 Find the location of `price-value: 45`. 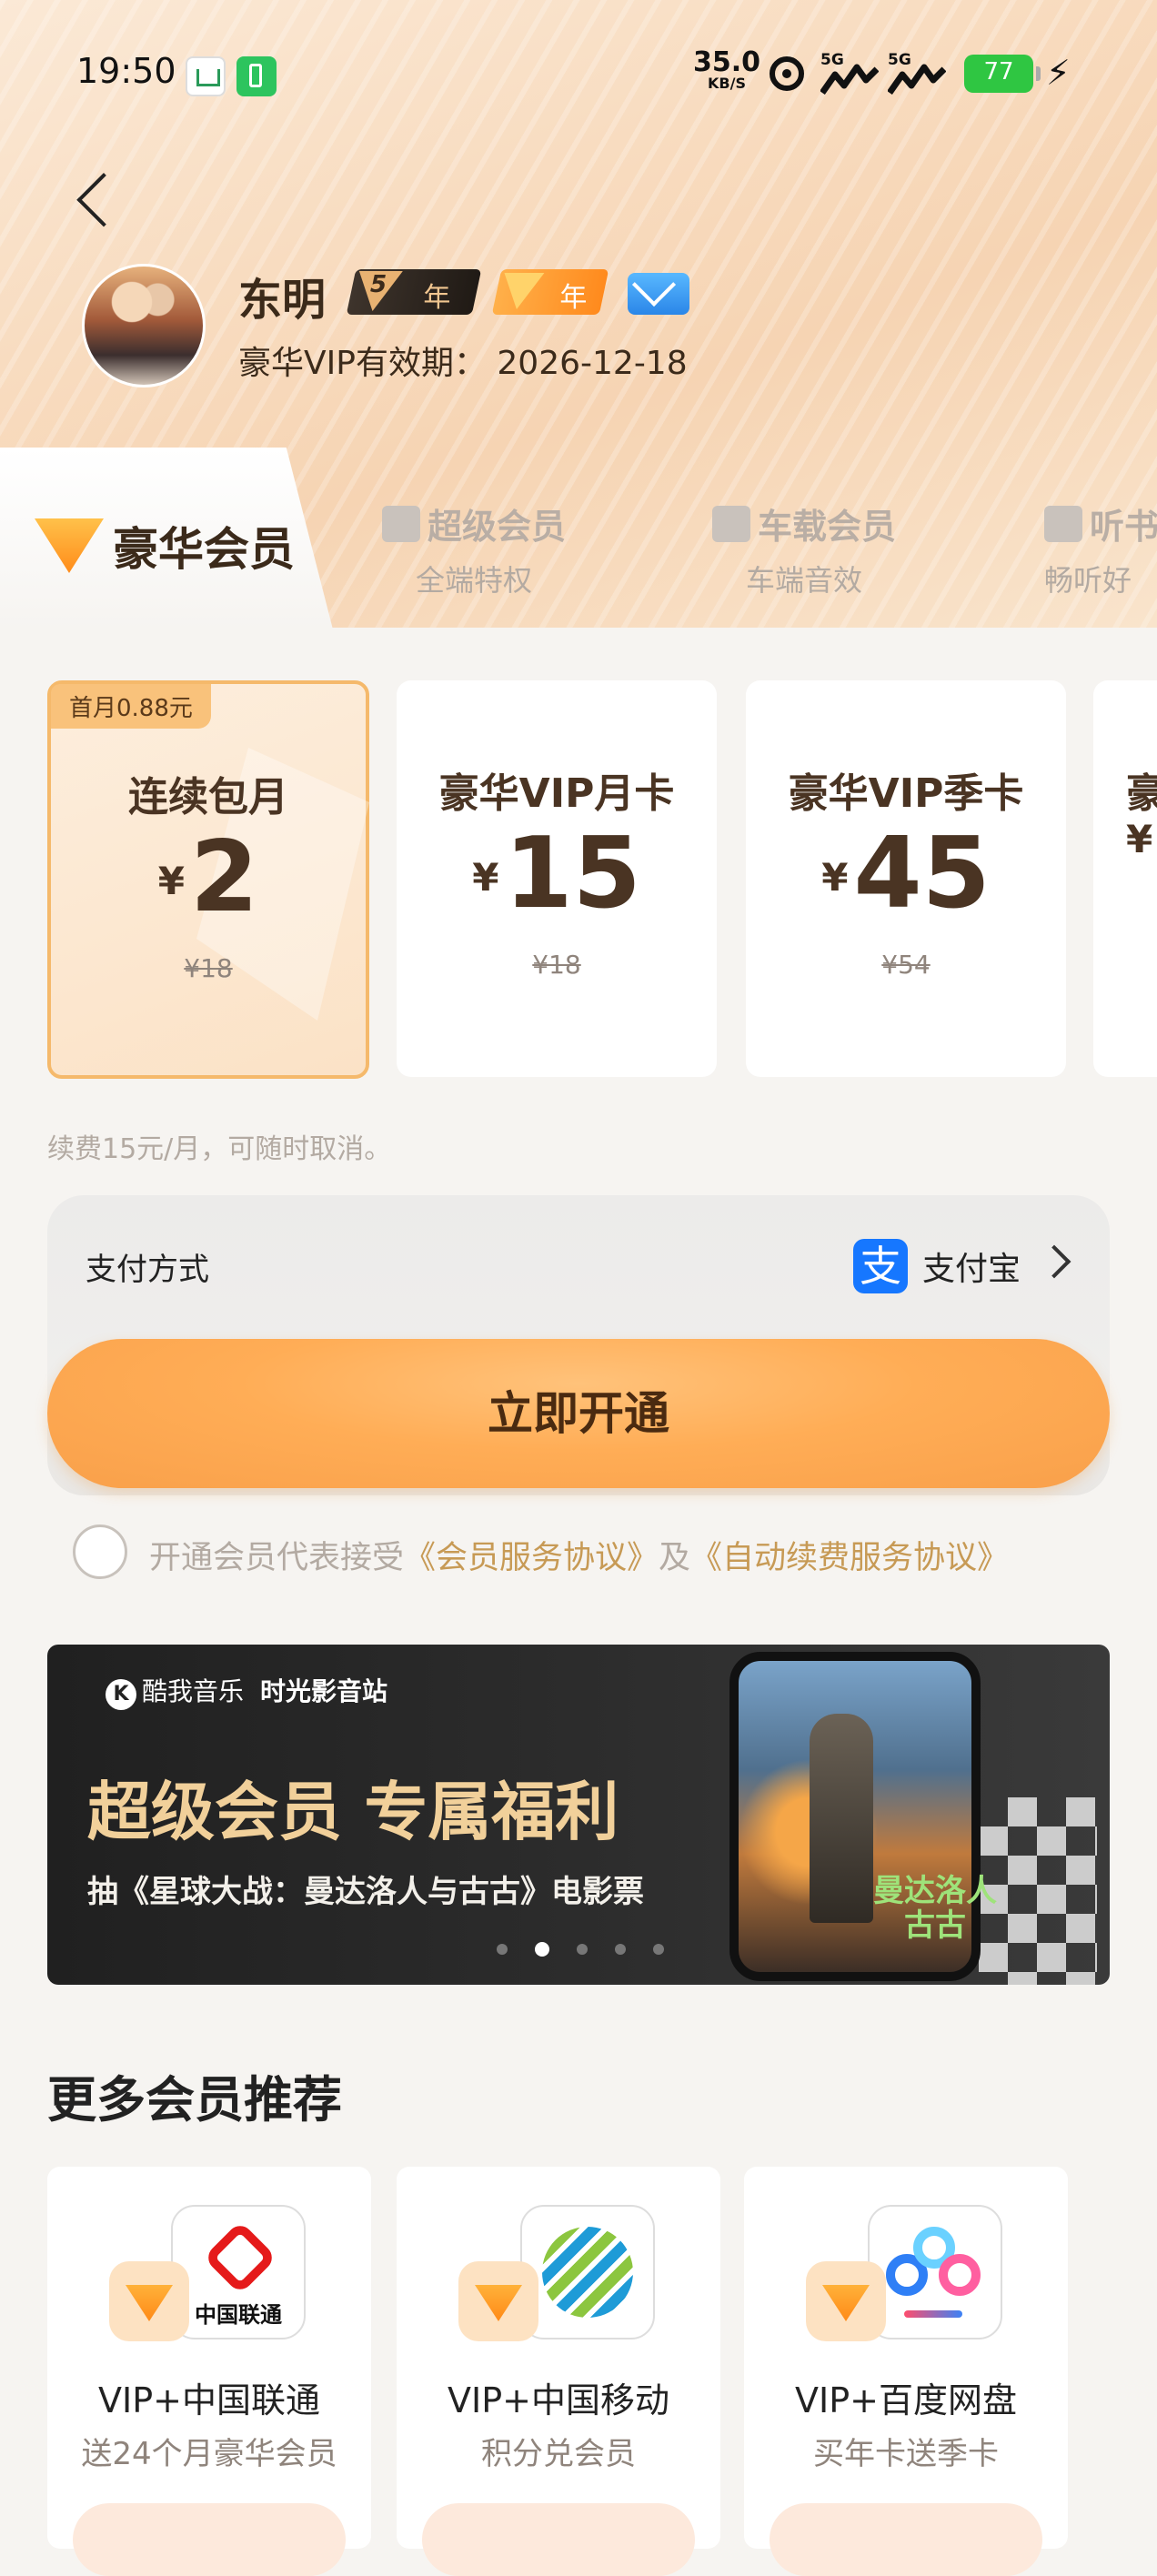

price-value: 45 is located at coordinates (922, 874).